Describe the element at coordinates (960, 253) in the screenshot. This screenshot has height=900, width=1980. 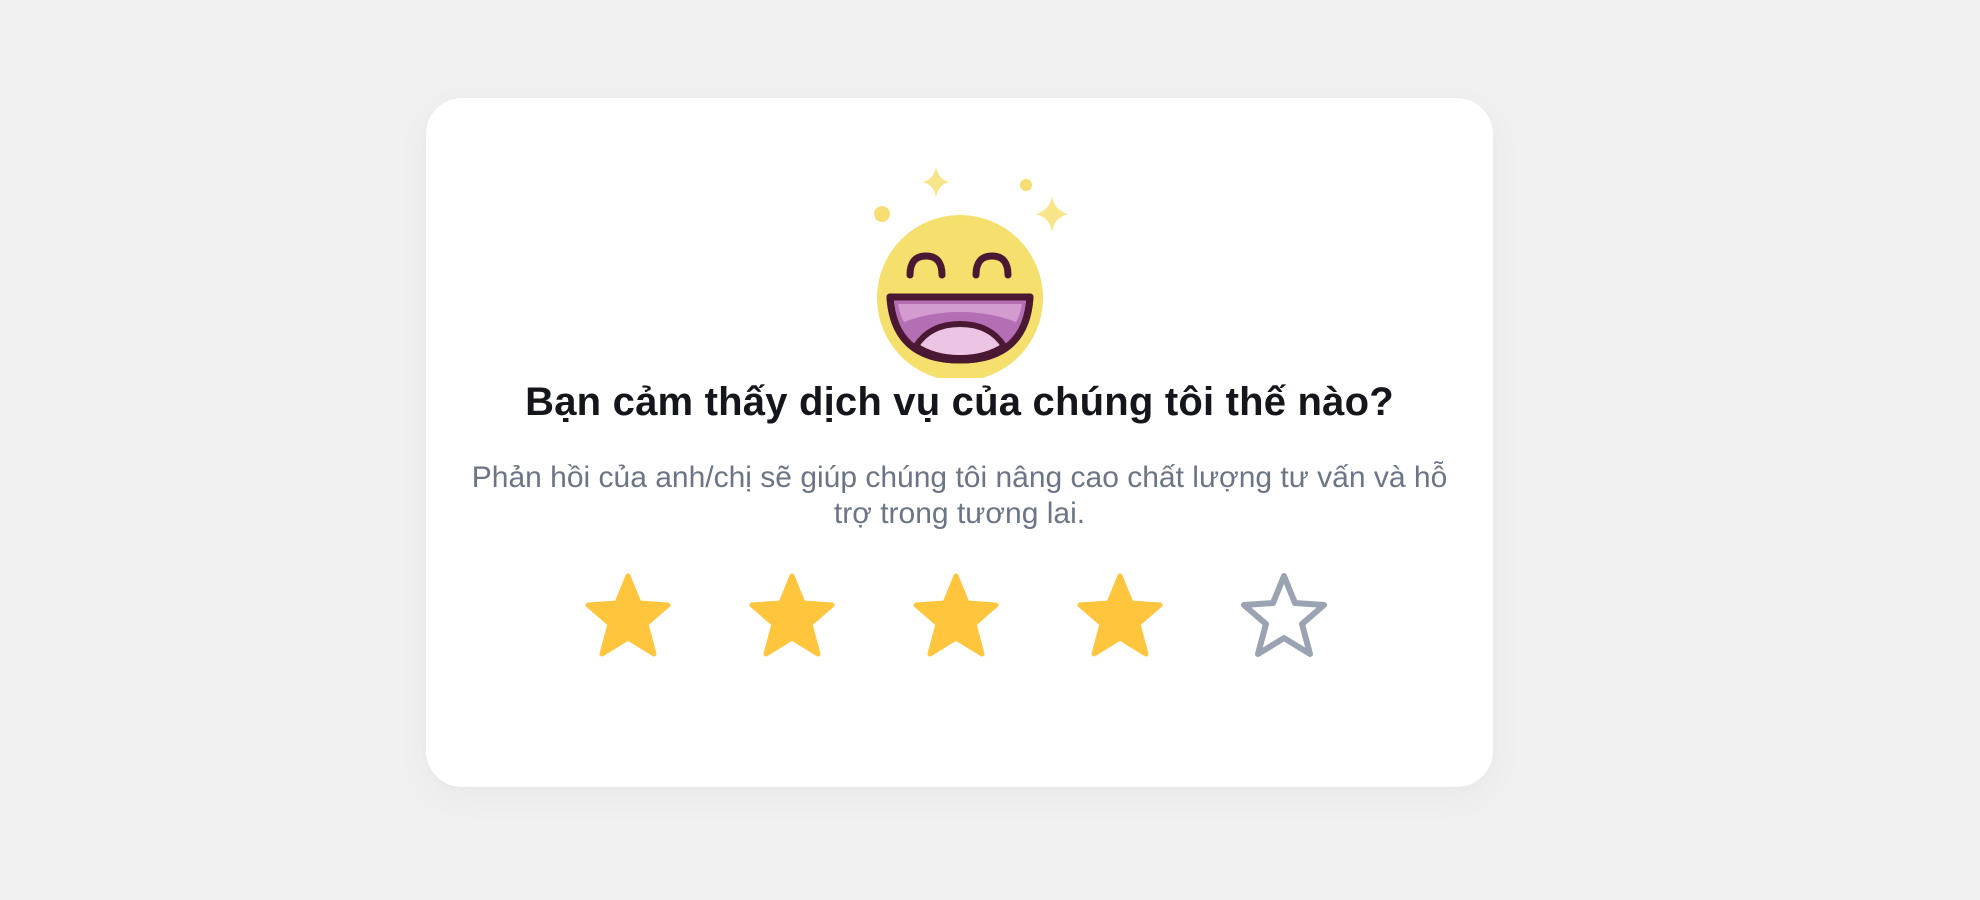
I see `laughing-face-icon` at that location.